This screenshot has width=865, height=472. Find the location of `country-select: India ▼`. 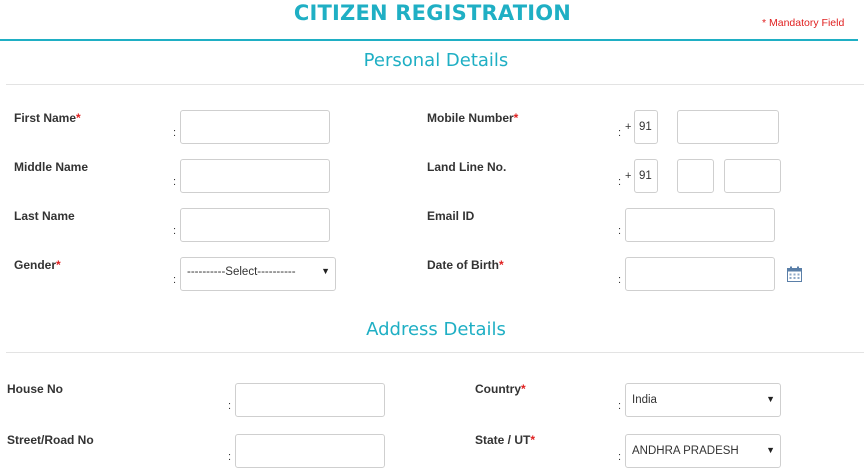

country-select: India ▼ is located at coordinates (703, 400).